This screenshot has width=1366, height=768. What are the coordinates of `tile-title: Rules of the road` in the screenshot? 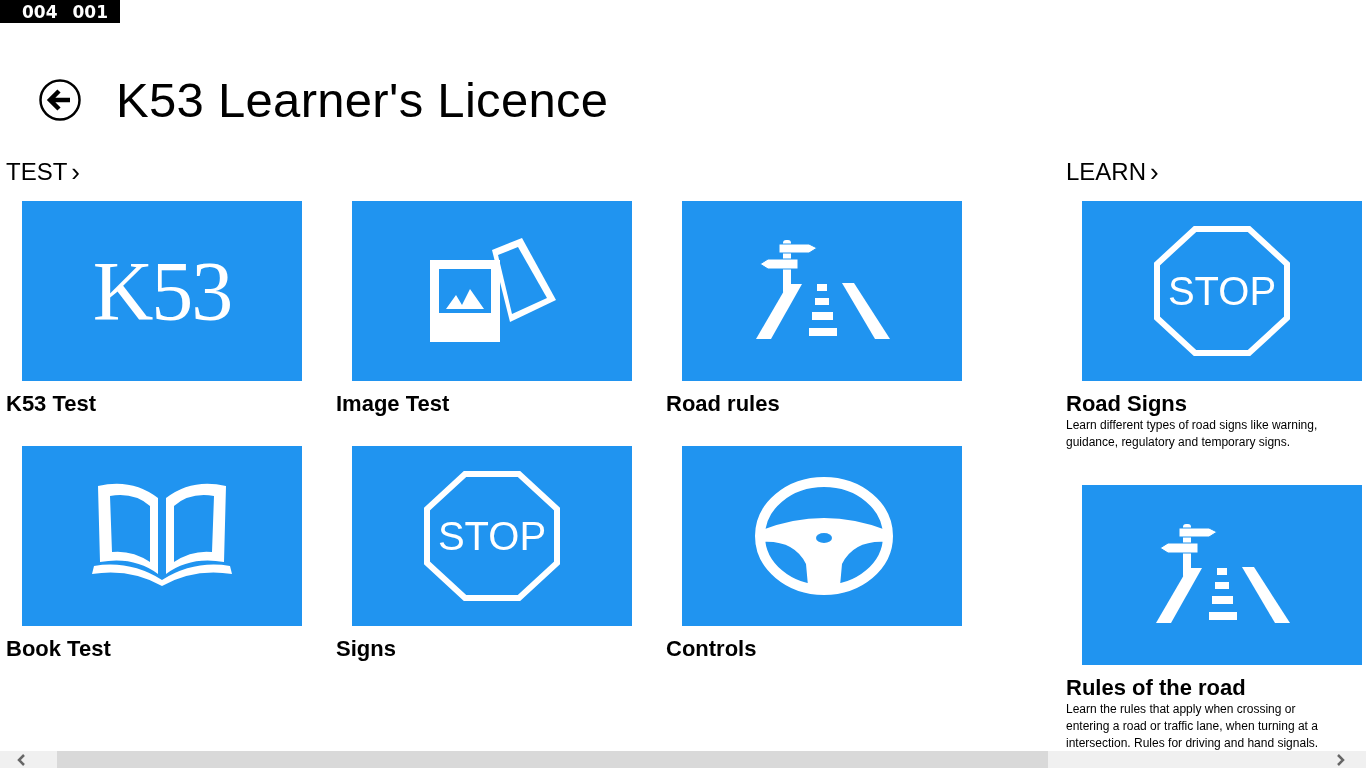 It's located at (1156, 688).